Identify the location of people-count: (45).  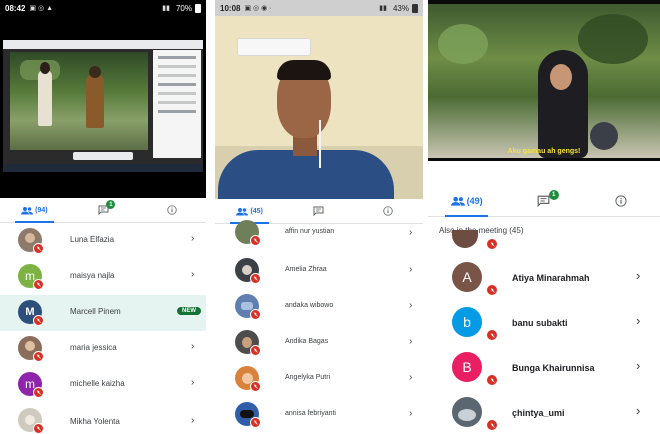
(256, 211).